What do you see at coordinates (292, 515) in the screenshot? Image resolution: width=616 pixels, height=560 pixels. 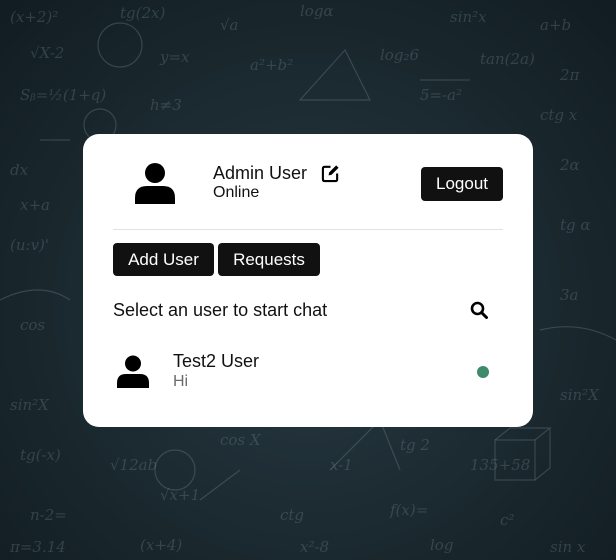 I see `svg-text: ctg` at bounding box center [292, 515].